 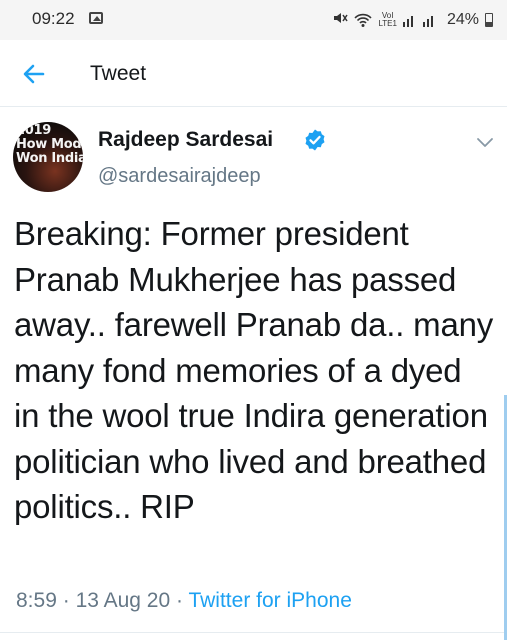 I want to click on battery-percent: 24%, so click(x=462, y=19).